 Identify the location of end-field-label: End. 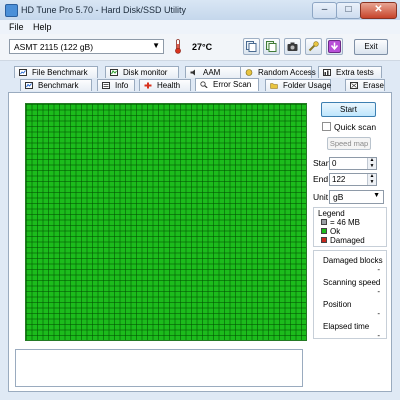
(321, 179).